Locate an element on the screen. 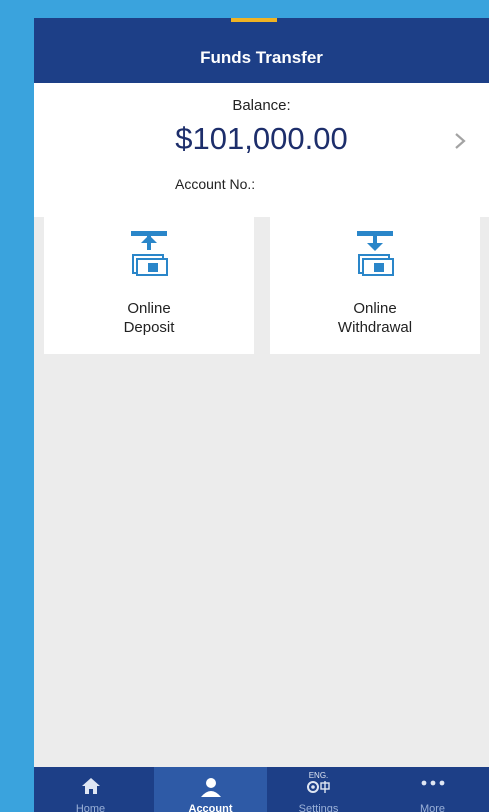 Image resolution: width=489 pixels, height=812 pixels. tab-more-label: More is located at coordinates (432, 807).